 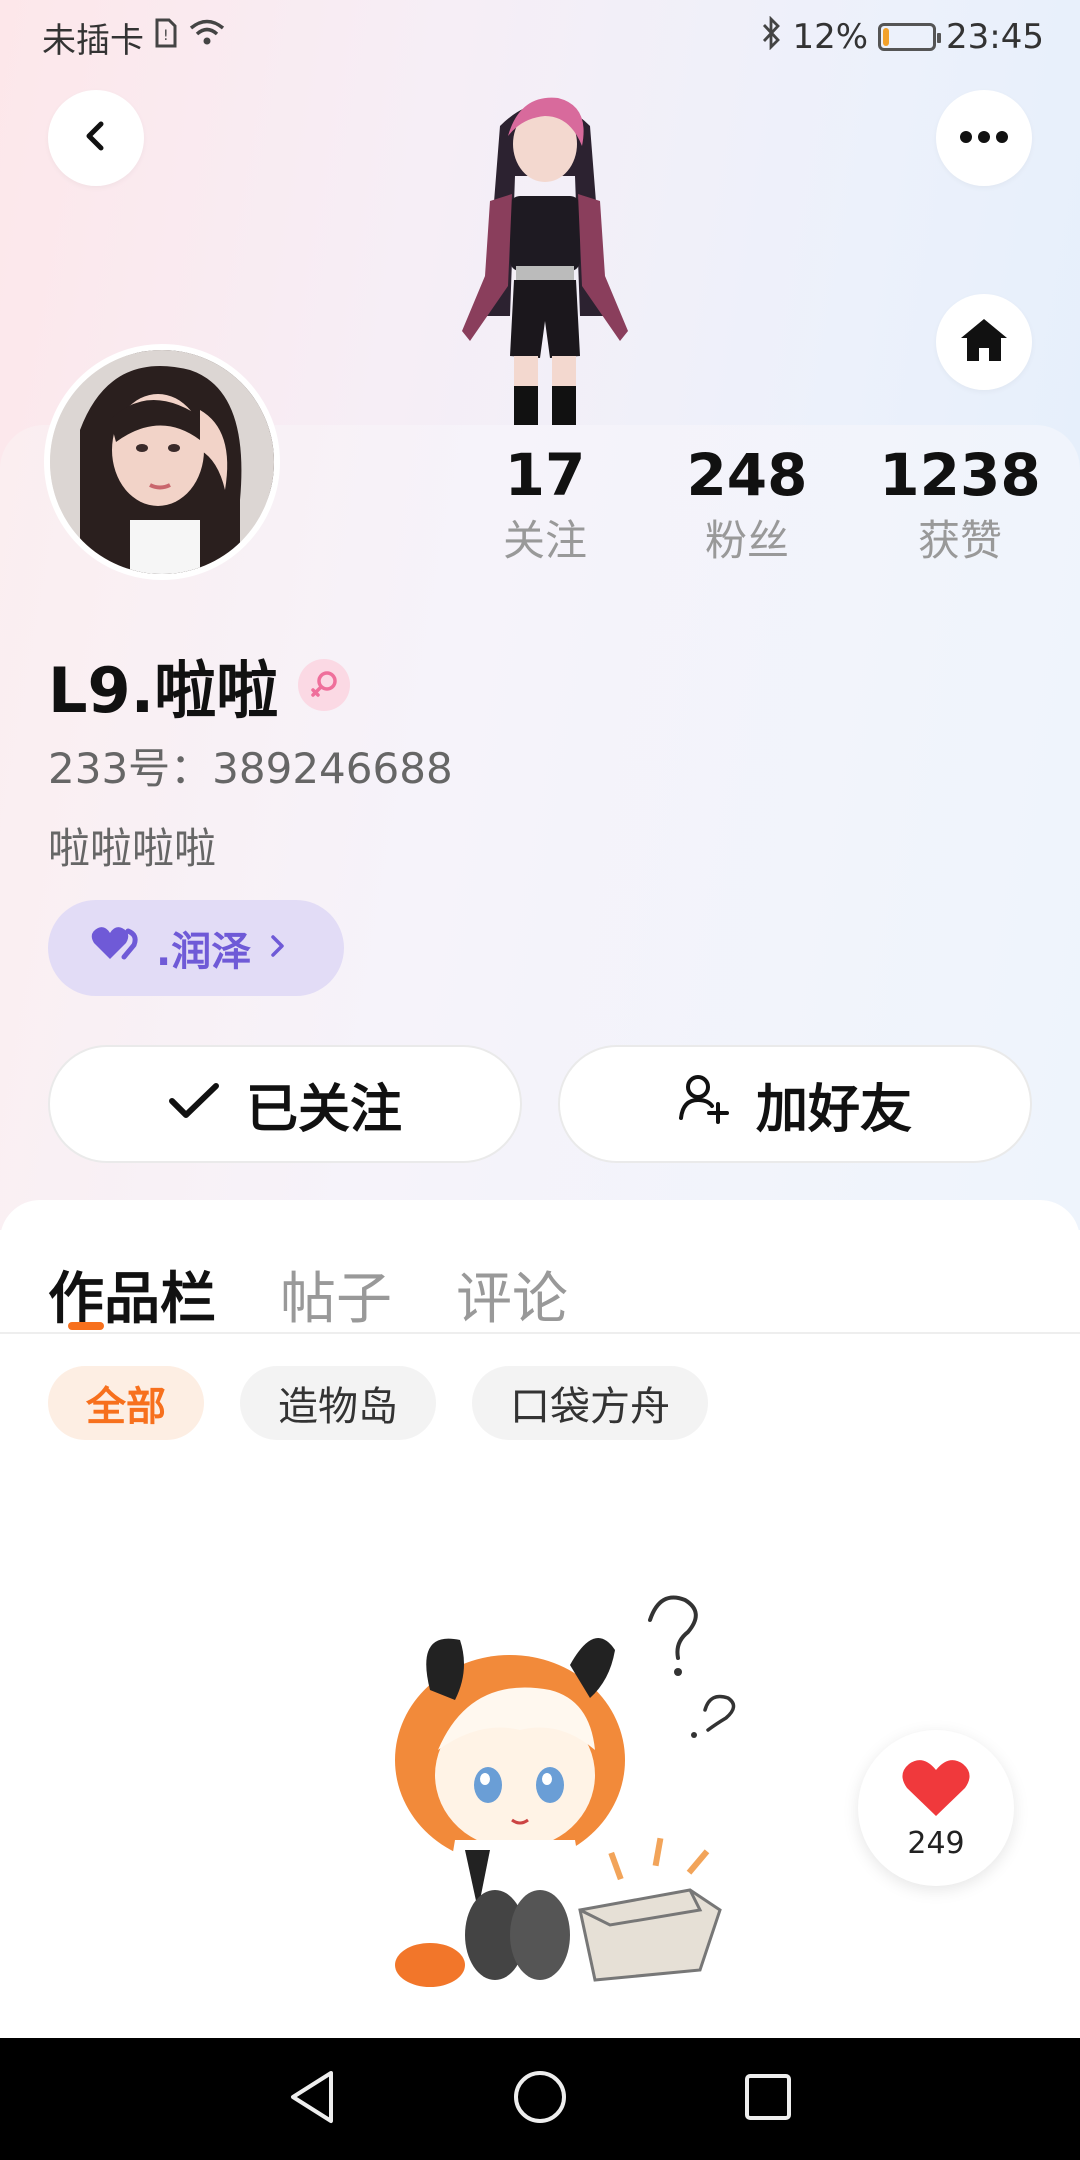 I want to click on empty-state-illustration, so click(x=560, y=1790).